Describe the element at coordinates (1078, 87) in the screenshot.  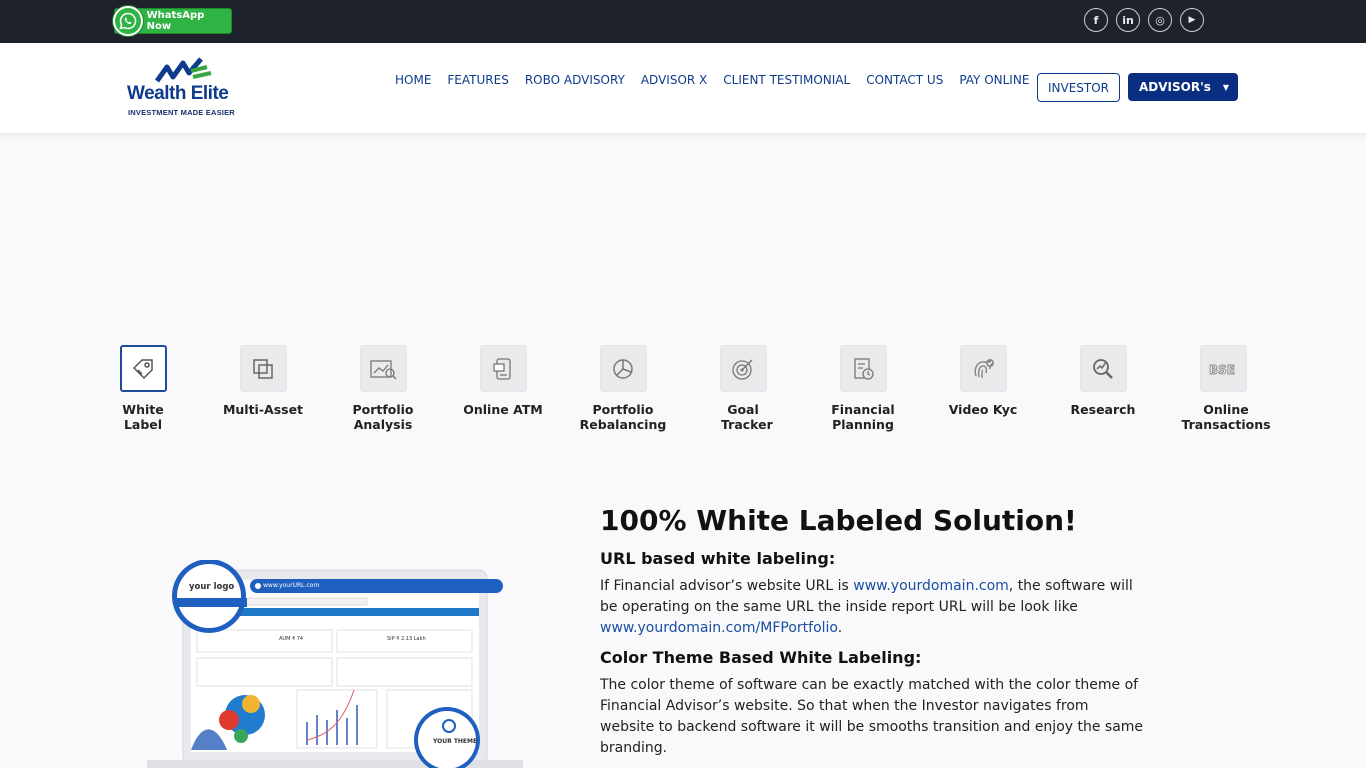
I see `investor-button: INVESTOR` at that location.